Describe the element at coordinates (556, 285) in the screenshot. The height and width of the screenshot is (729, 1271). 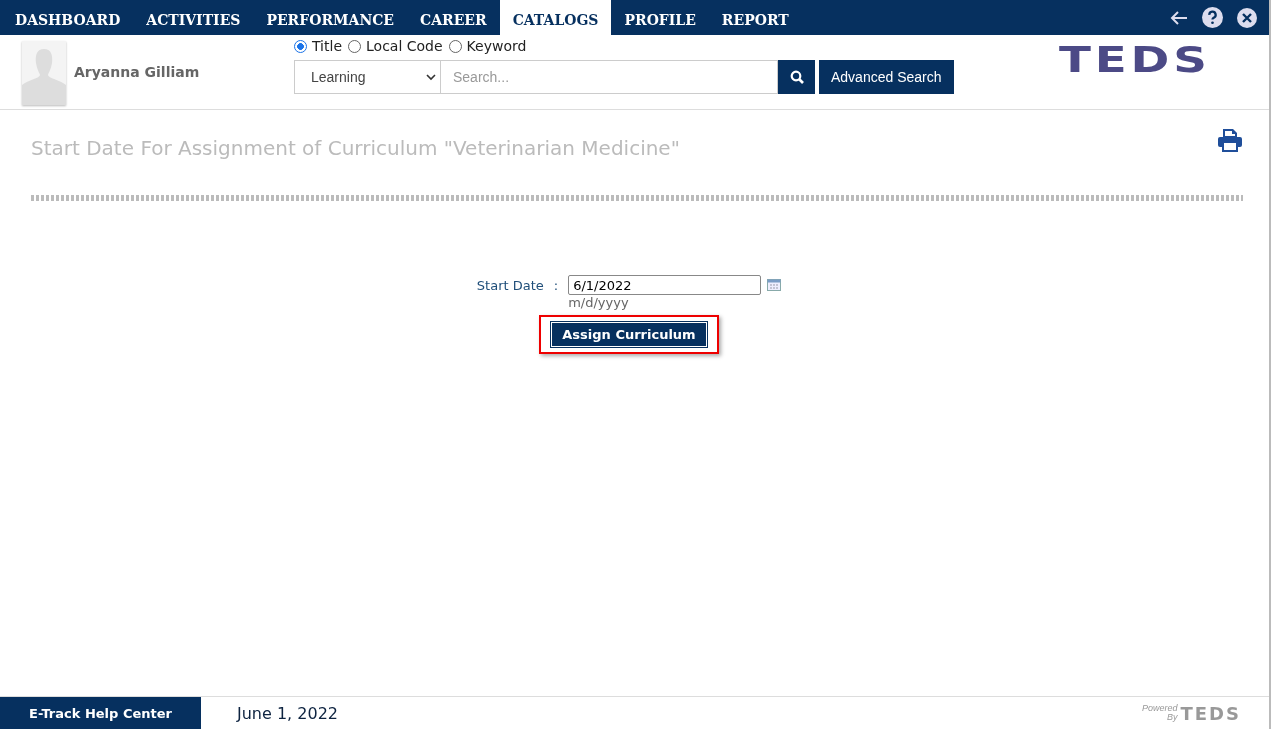
I see `label-colon: :` at that location.